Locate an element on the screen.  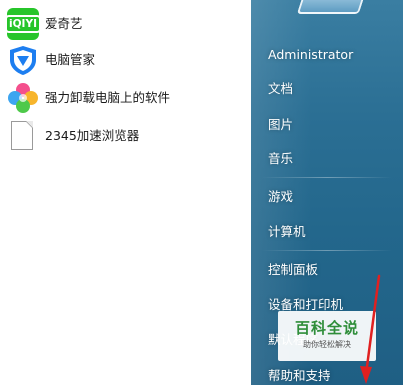
red-arrow-annotation is located at coordinates (370, 329).